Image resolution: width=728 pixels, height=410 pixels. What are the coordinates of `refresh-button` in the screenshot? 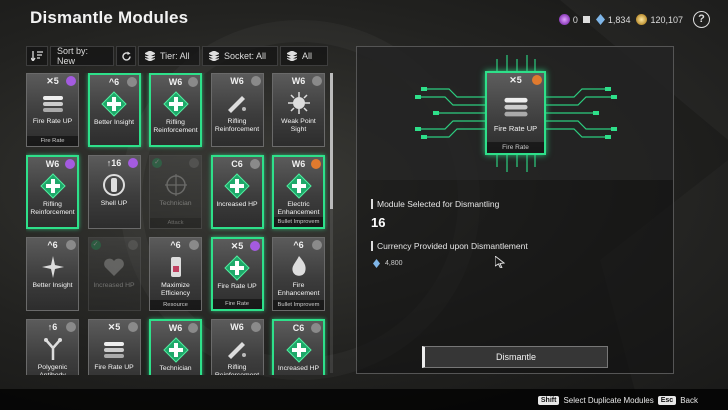 It's located at (126, 56).